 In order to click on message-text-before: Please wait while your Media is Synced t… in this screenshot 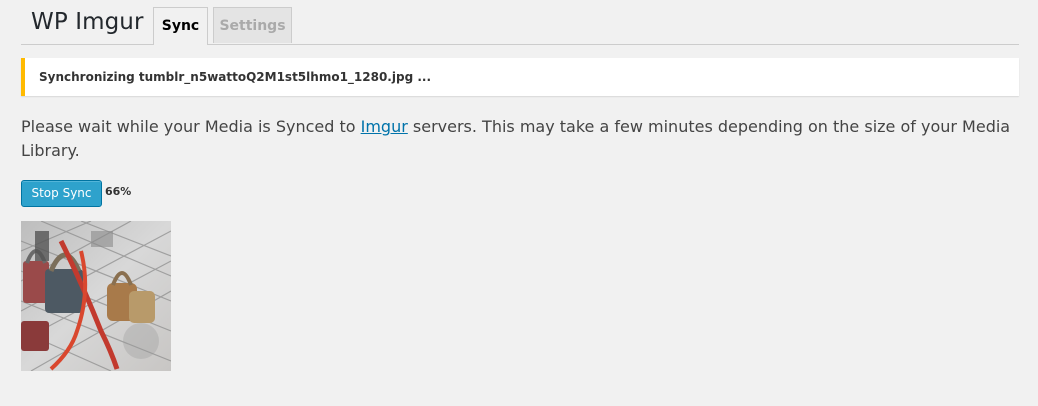, I will do `click(191, 126)`.